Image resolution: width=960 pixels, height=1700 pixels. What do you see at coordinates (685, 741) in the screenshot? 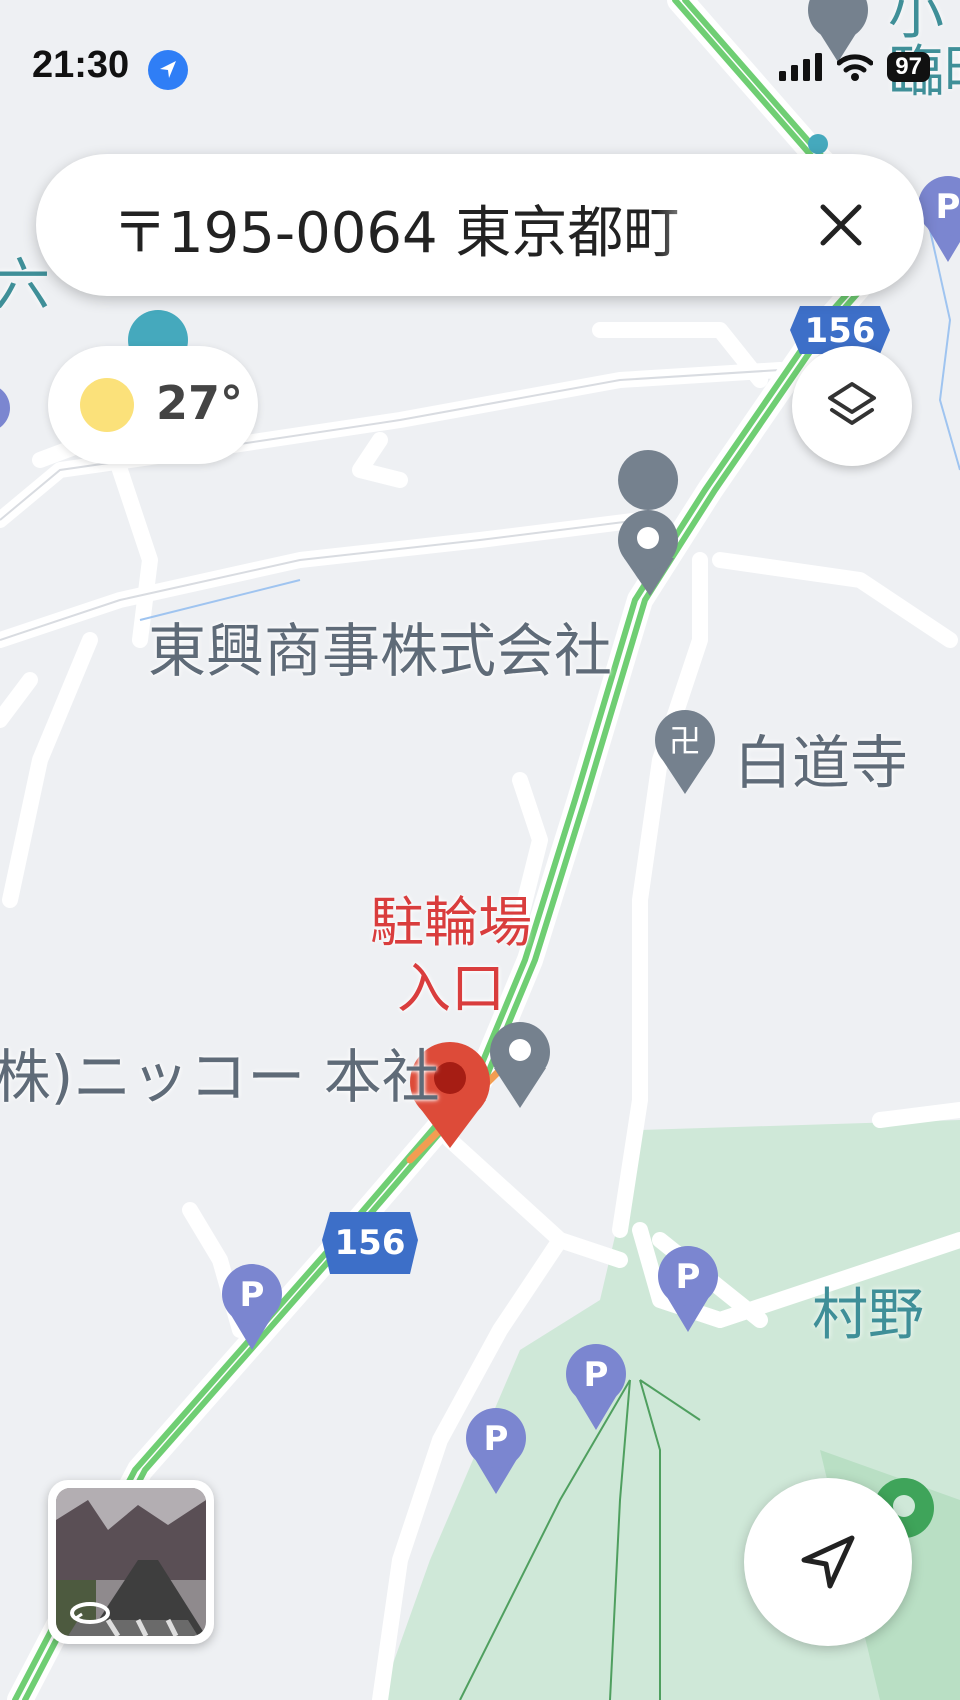
I see `svg-text: 卍` at bounding box center [685, 741].